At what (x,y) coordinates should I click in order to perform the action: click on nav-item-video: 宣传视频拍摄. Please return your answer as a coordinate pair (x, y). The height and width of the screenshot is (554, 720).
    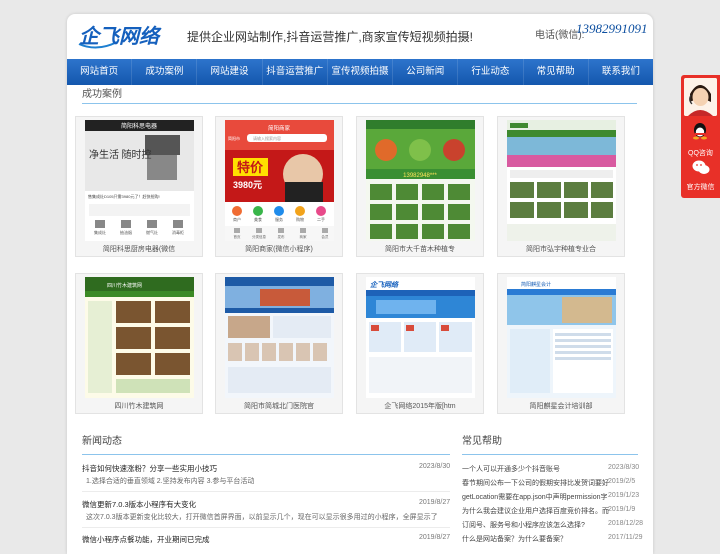
    Looking at the image, I should click on (361, 72).